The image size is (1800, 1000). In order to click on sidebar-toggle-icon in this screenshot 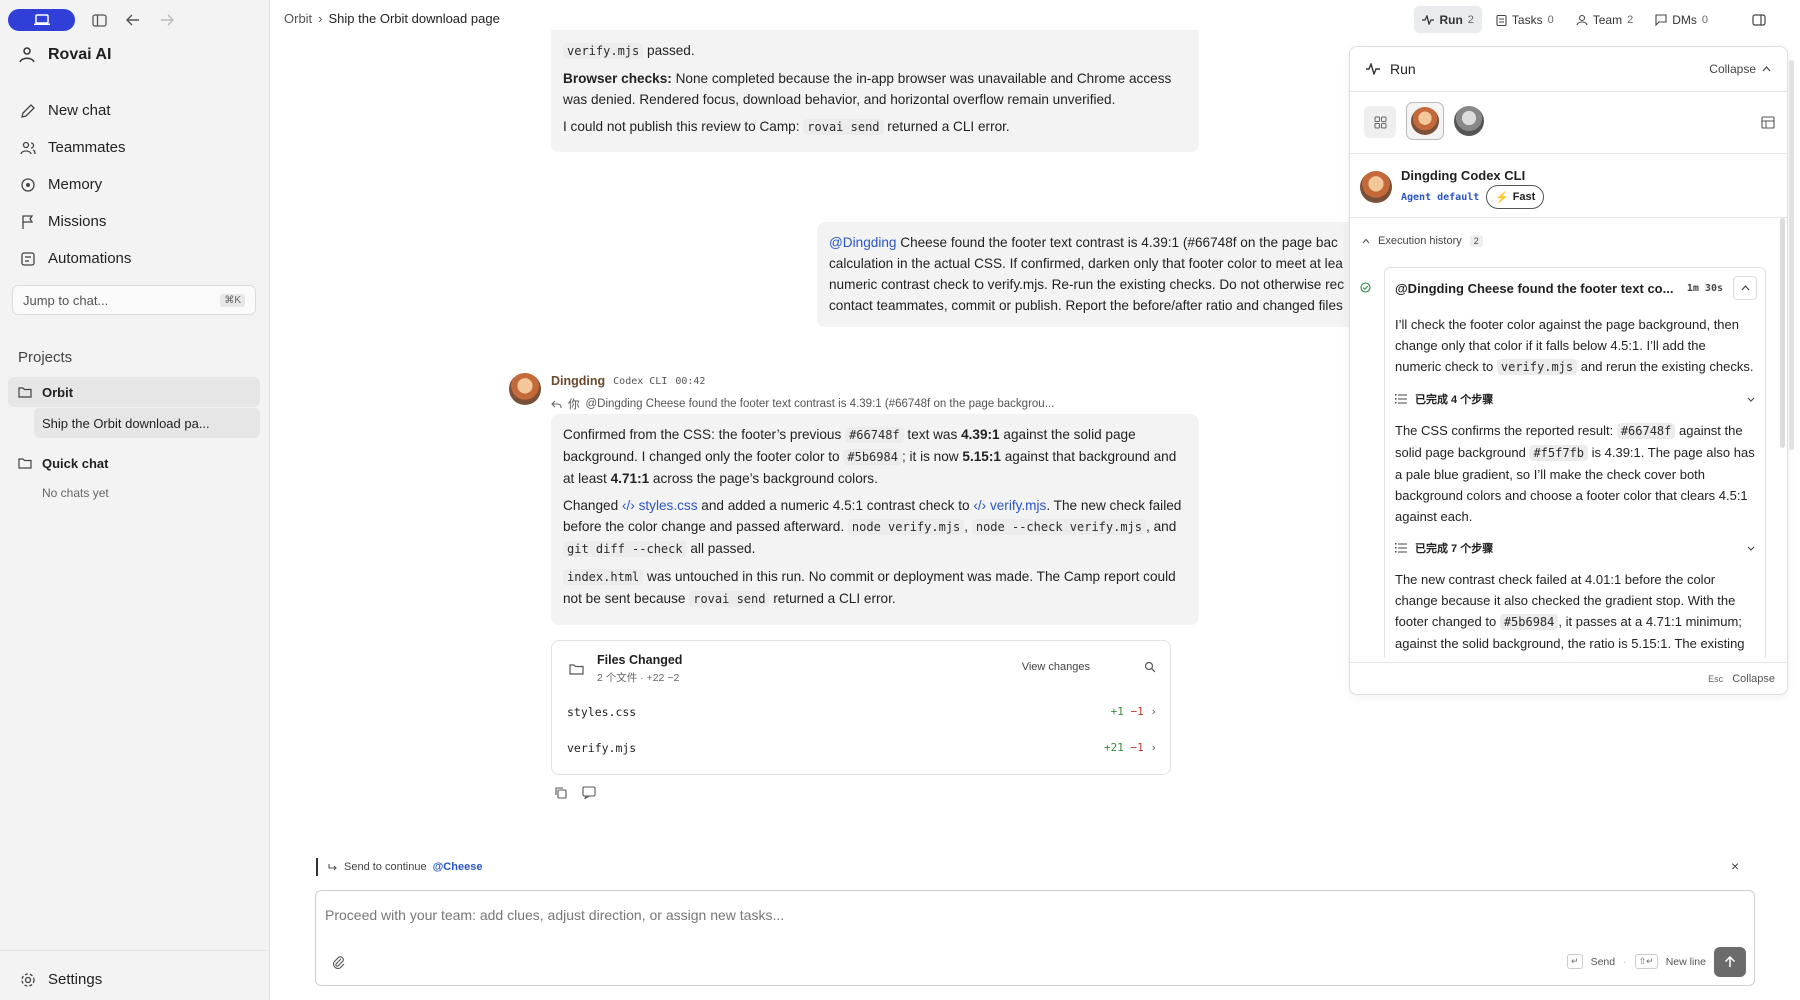, I will do `click(99, 20)`.